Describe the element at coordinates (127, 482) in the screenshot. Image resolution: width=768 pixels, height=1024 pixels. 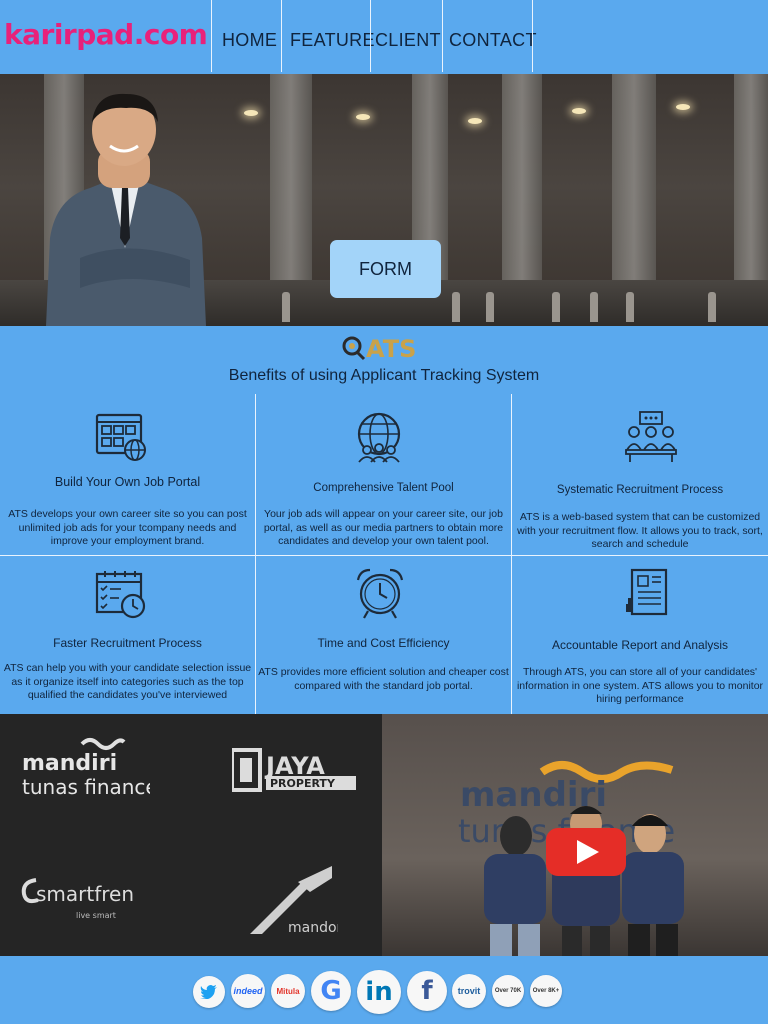
I see `feature-title: Build Your Own Job Portal` at that location.